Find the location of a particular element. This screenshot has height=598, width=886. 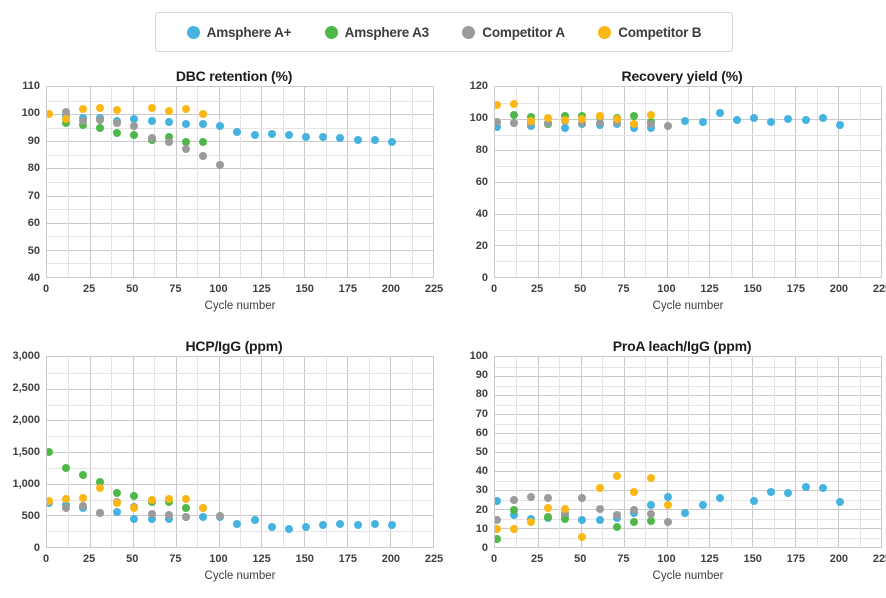

legend-item-label: Competitor A is located at coordinates (523, 32).